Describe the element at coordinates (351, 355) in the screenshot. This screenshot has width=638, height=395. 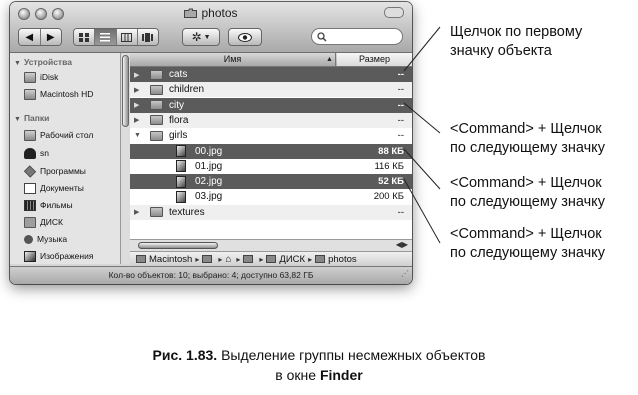
I see `caption-text: Выделение группы несмежных объектов` at that location.